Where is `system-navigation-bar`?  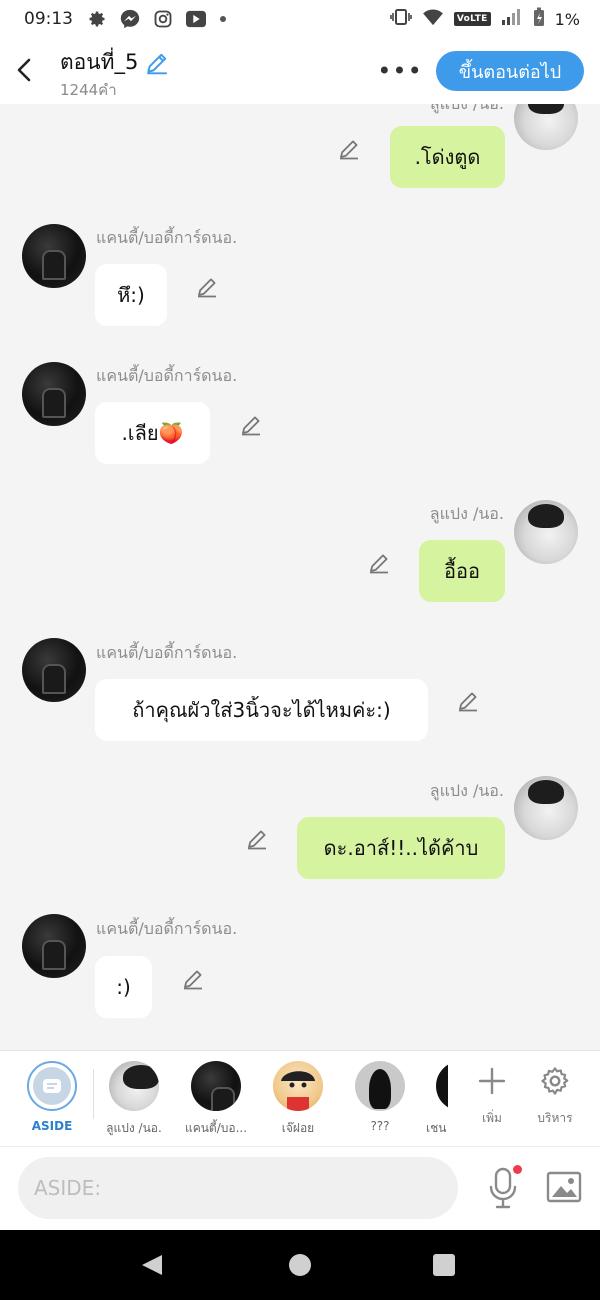
system-navigation-bar is located at coordinates (300, 1265).